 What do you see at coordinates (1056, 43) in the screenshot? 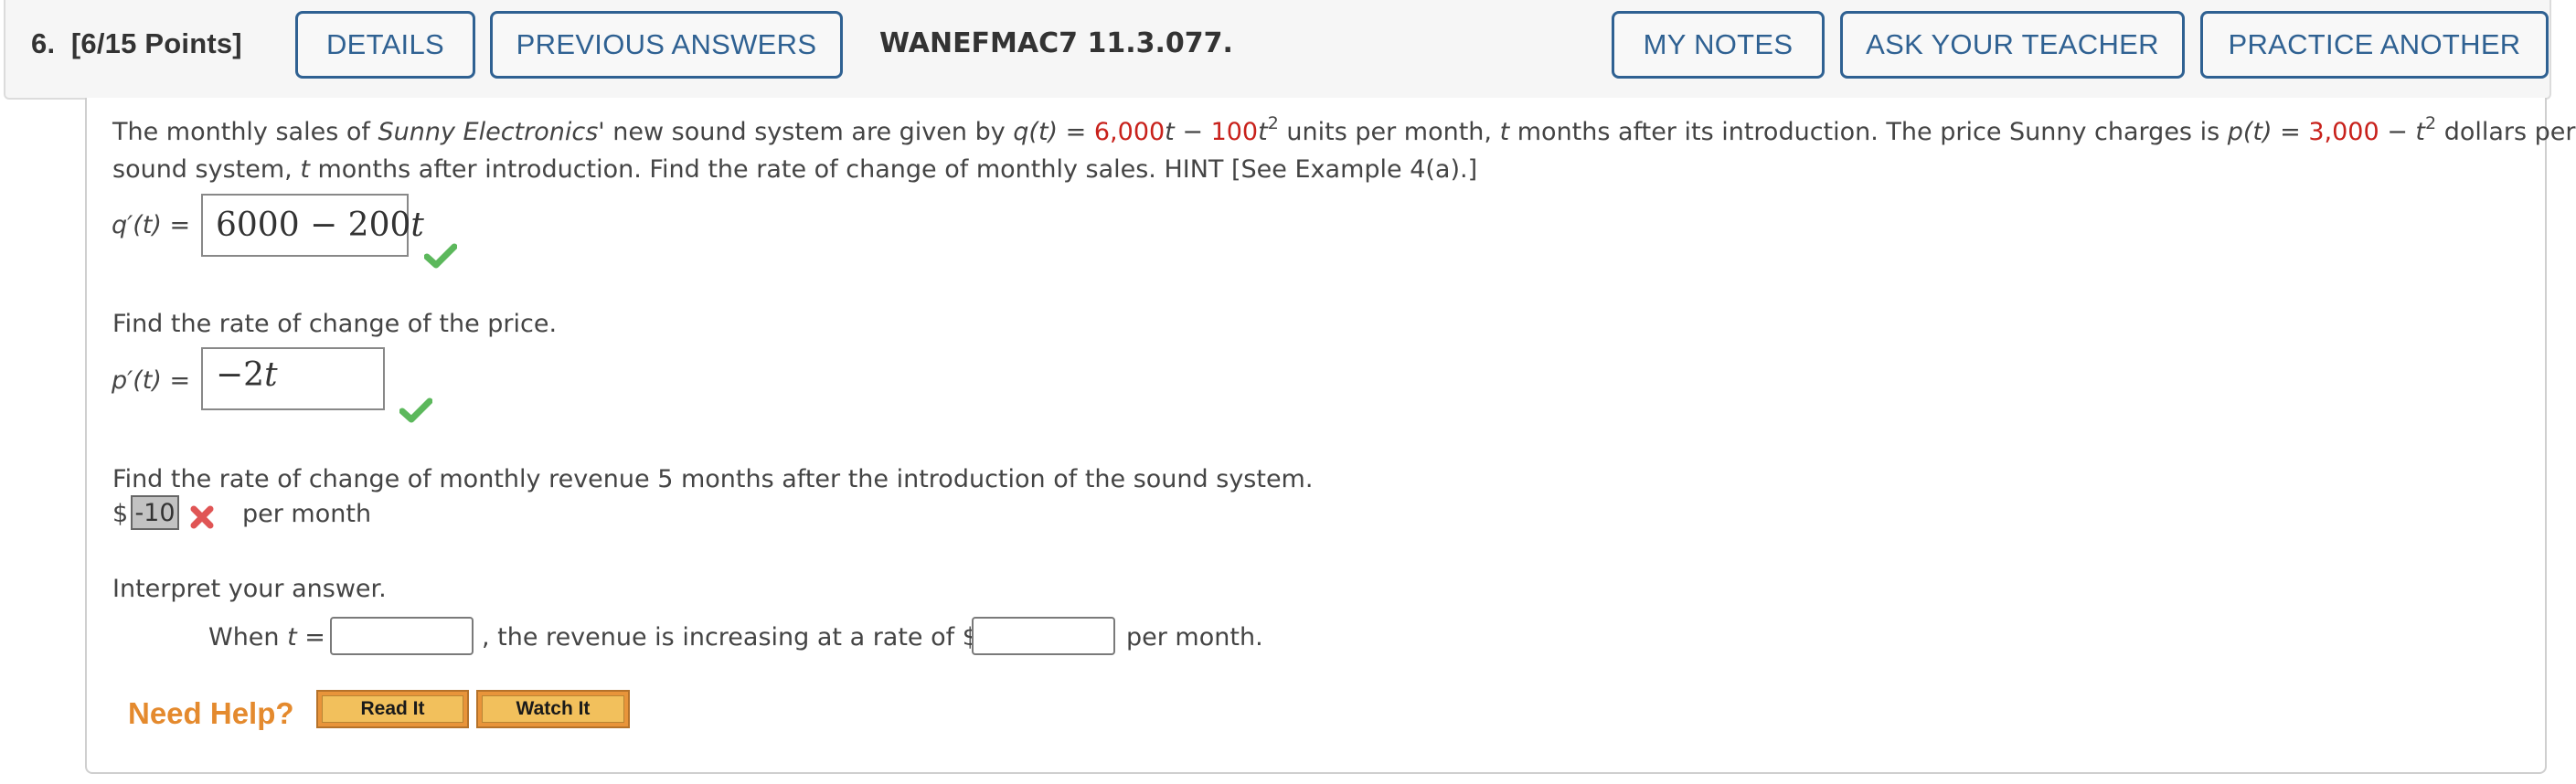
I see `question-id: WANEFMAC7 11.3.077.` at bounding box center [1056, 43].